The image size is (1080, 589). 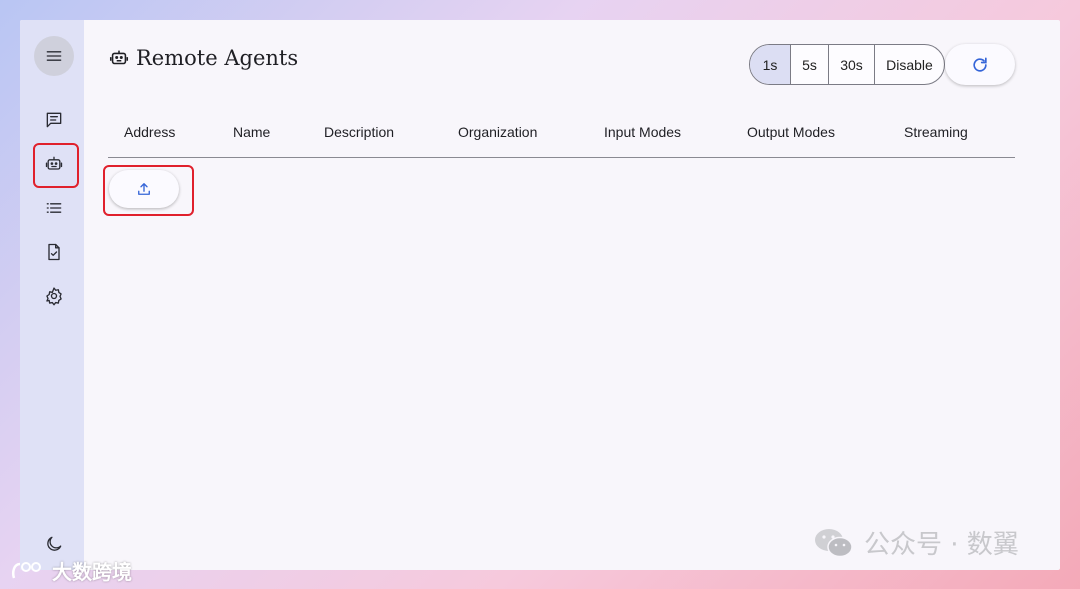 I want to click on wechat-watermark: 公众号 · 数翼, so click(x=915, y=542).